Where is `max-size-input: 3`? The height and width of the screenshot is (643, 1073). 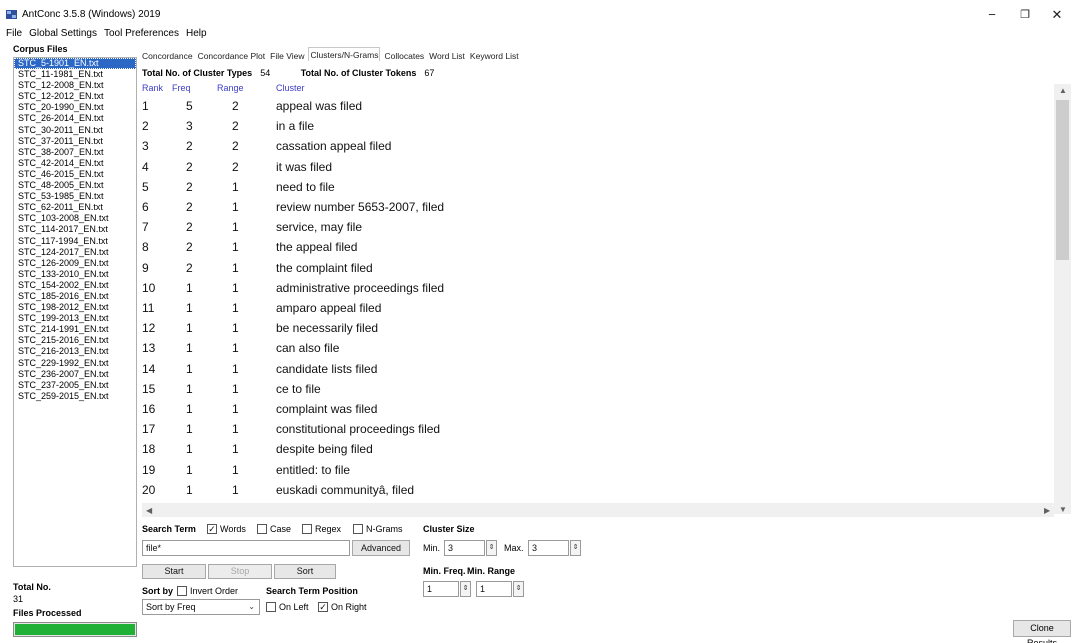 max-size-input: 3 is located at coordinates (548, 548).